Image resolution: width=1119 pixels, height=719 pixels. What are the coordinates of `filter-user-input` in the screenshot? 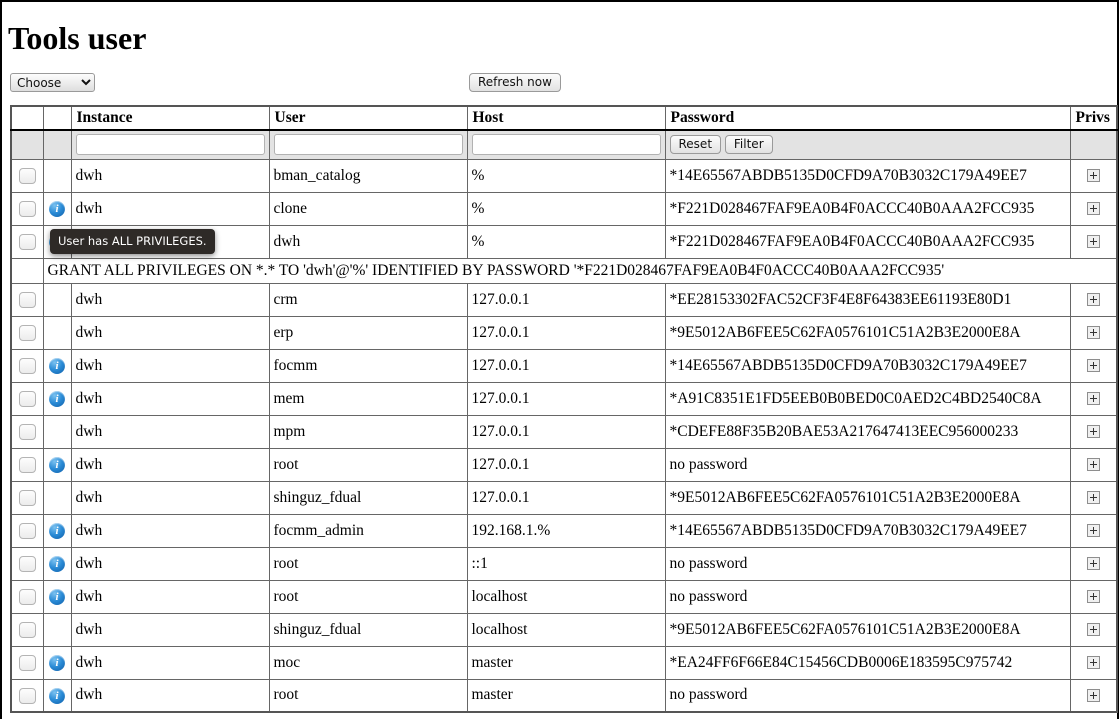 It's located at (368, 145).